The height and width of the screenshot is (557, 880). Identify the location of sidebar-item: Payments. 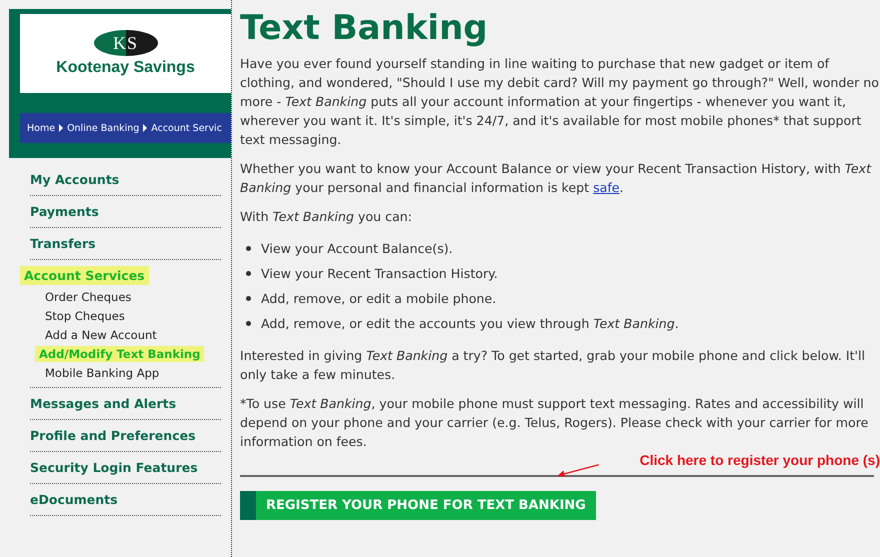
(64, 211).